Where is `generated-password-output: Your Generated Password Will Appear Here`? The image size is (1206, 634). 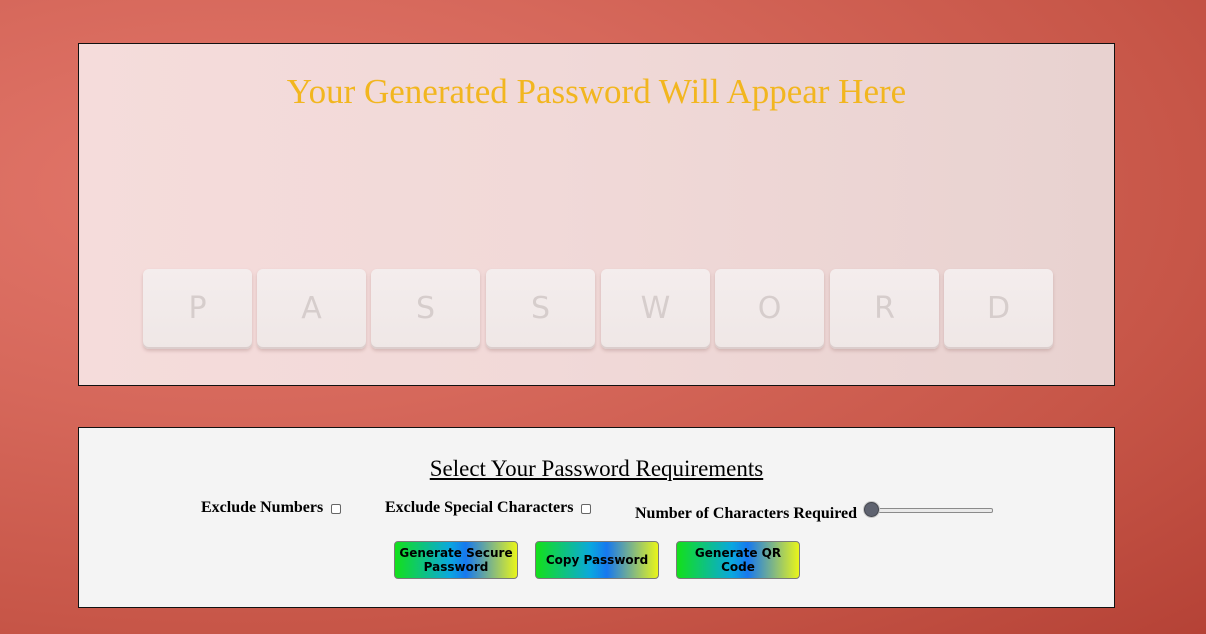
generated-password-output: Your Generated Password Will Appear Here is located at coordinates (596, 91).